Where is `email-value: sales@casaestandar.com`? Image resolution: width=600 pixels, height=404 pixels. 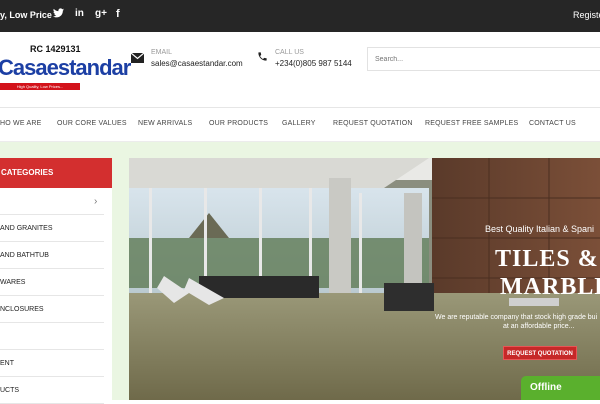 email-value: sales@casaestandar.com is located at coordinates (197, 63).